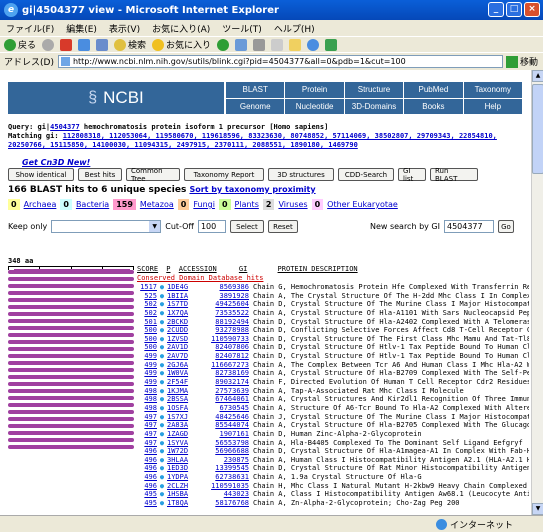 This screenshot has height=532, width=543. Describe the element at coordinates (188, 460) in the screenshot. I see `accession-link: 3HLAA` at that location.